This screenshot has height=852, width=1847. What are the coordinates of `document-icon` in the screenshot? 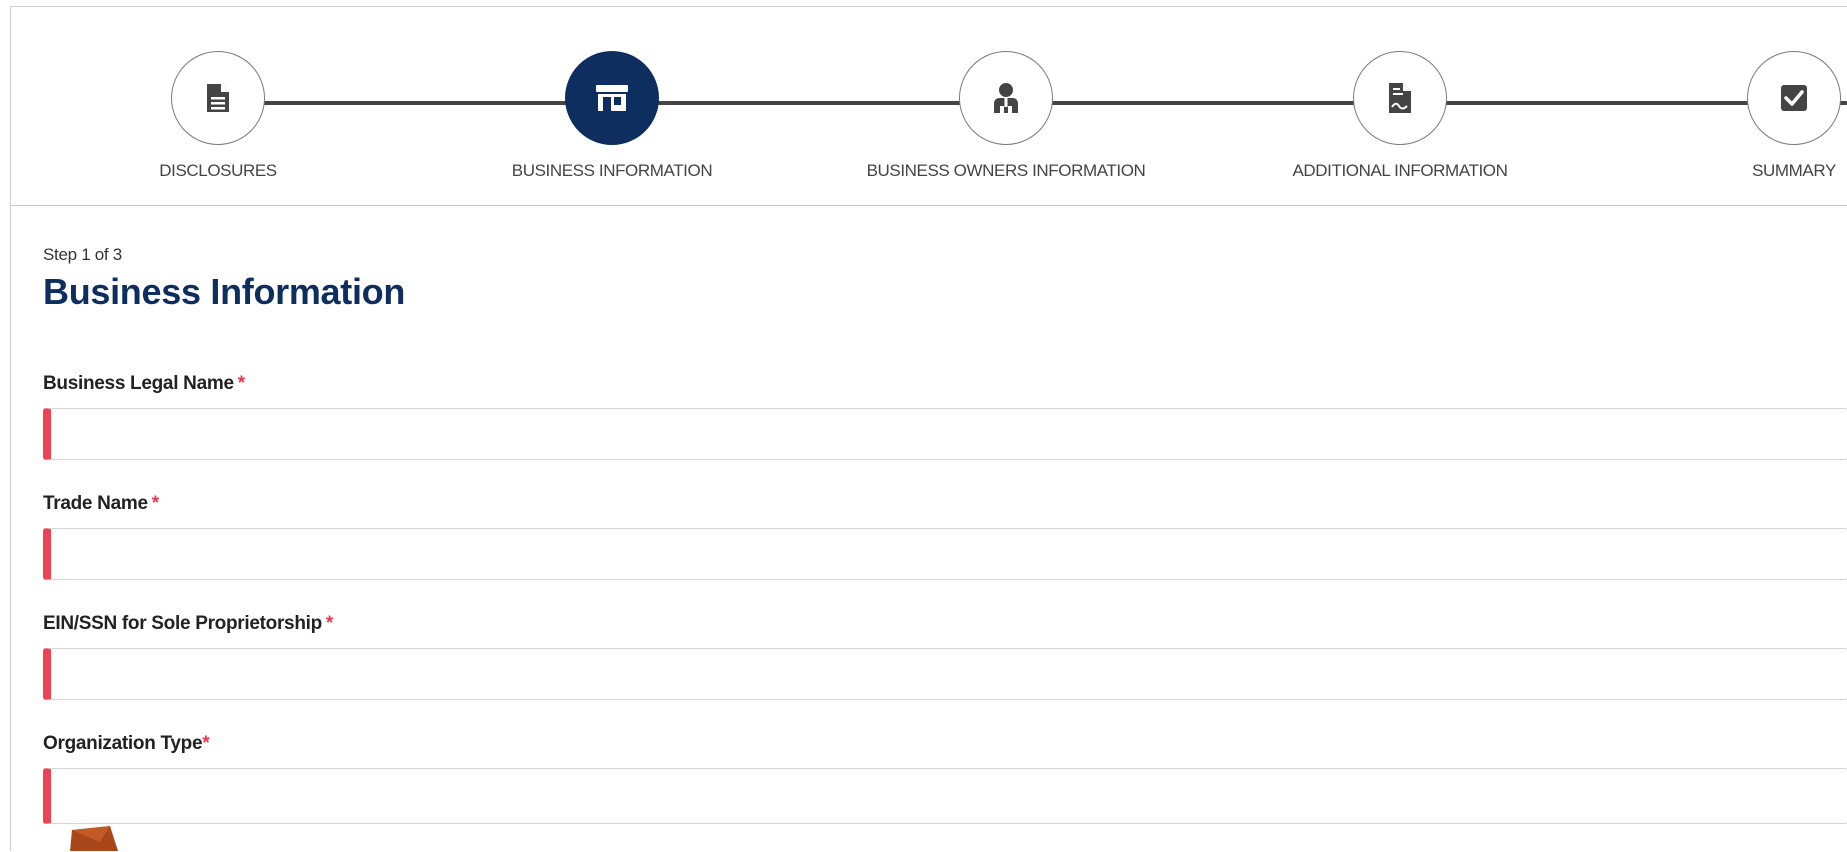 It's located at (218, 98).